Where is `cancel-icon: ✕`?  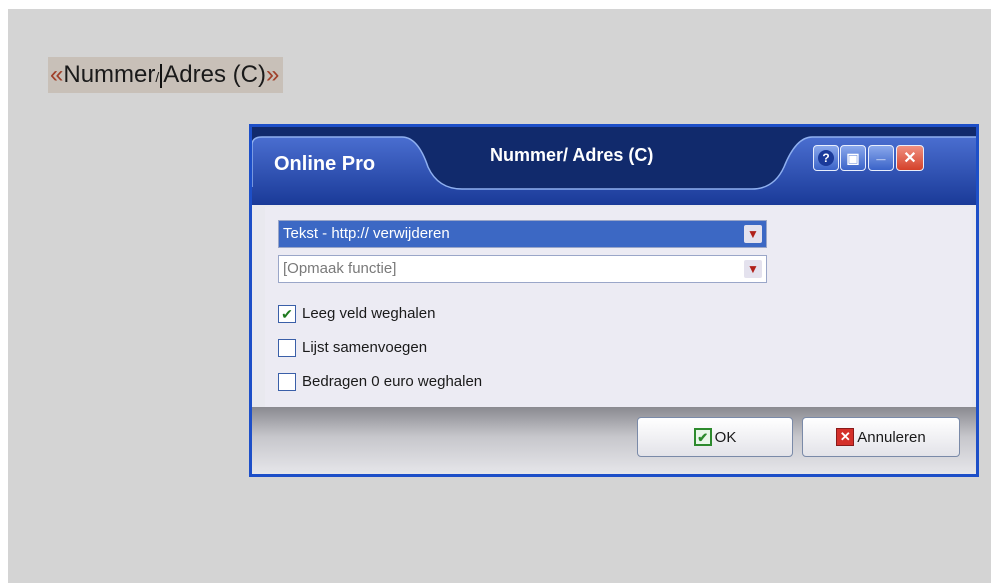 cancel-icon: ✕ is located at coordinates (845, 437).